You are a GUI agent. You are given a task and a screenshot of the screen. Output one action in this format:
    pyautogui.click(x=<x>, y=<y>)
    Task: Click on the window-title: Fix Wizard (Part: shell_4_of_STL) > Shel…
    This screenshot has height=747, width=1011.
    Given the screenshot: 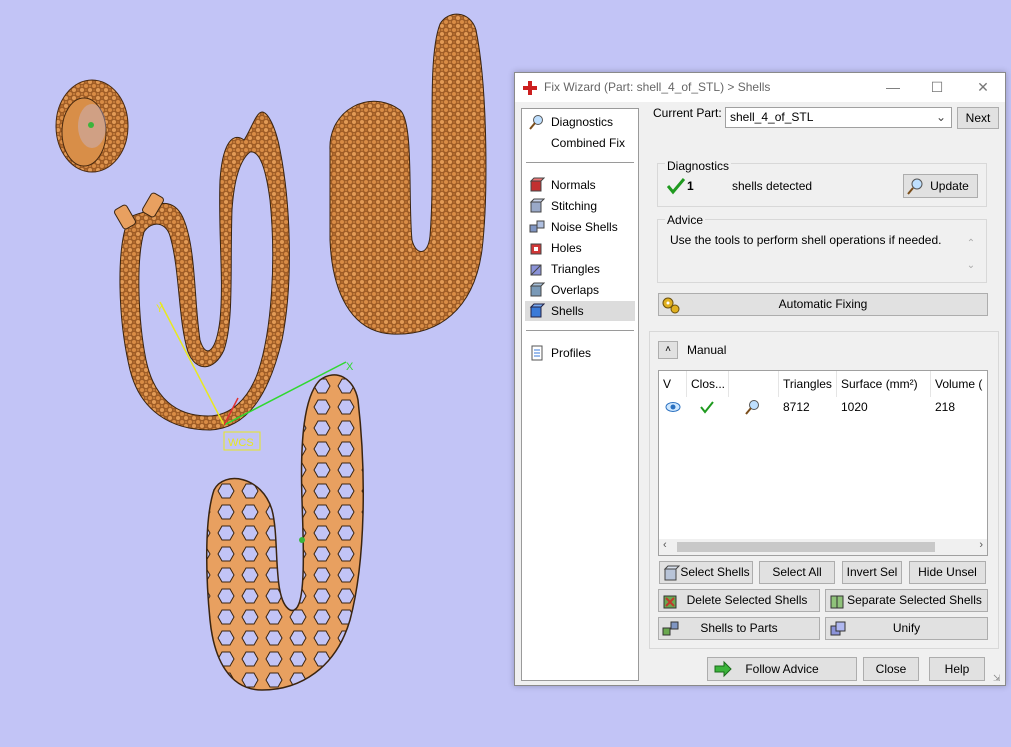 What is the action you would take?
    pyautogui.click(x=657, y=87)
    